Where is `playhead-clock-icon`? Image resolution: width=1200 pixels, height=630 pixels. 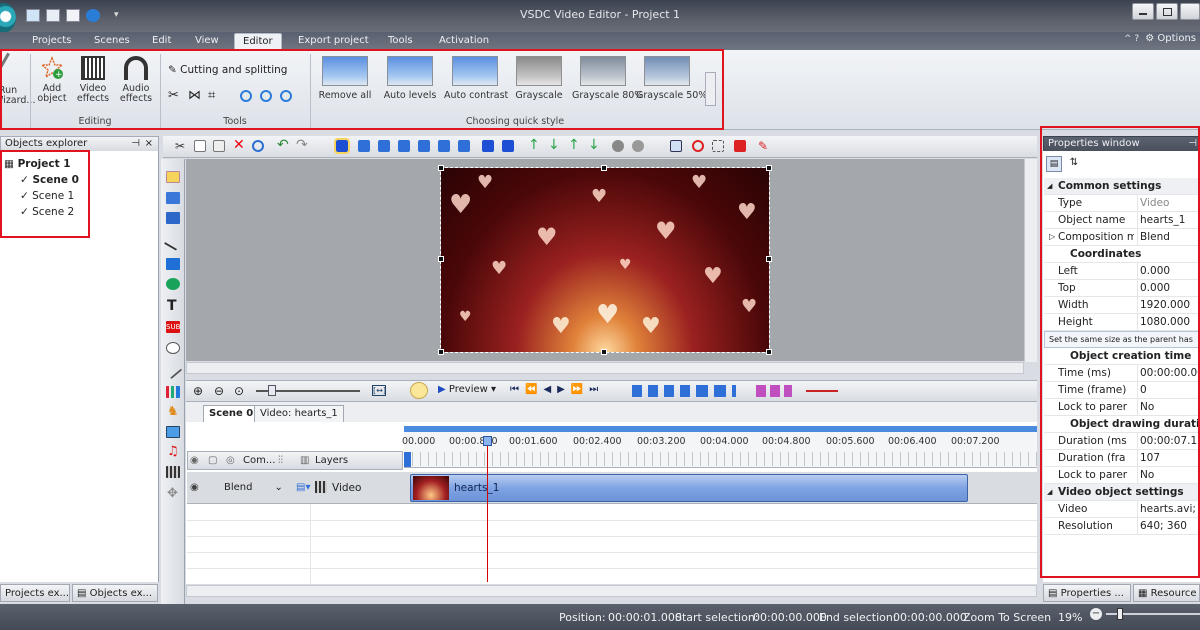
playhead-clock-icon is located at coordinates (419, 390).